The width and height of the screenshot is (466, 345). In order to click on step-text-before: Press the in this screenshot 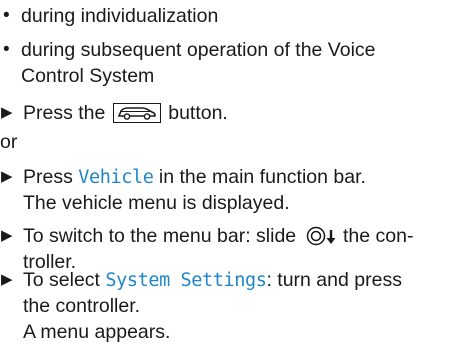, I will do `click(64, 113)`.